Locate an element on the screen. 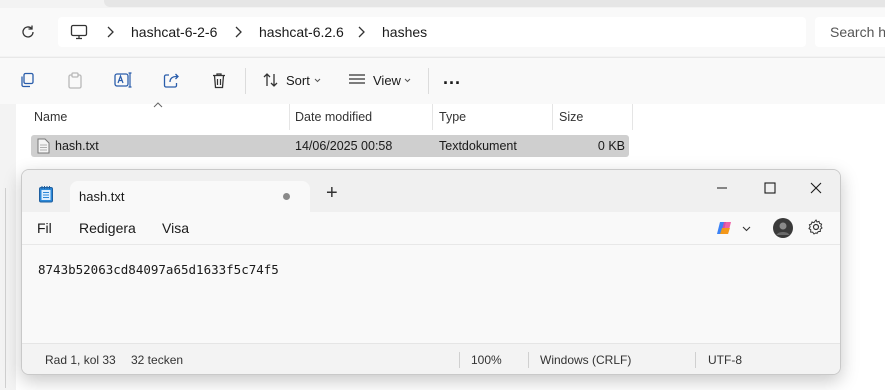 Image resolution: width=885 pixels, height=390 pixels. notepad-menubar: Fil Redigera Visa is located at coordinates (431, 228).